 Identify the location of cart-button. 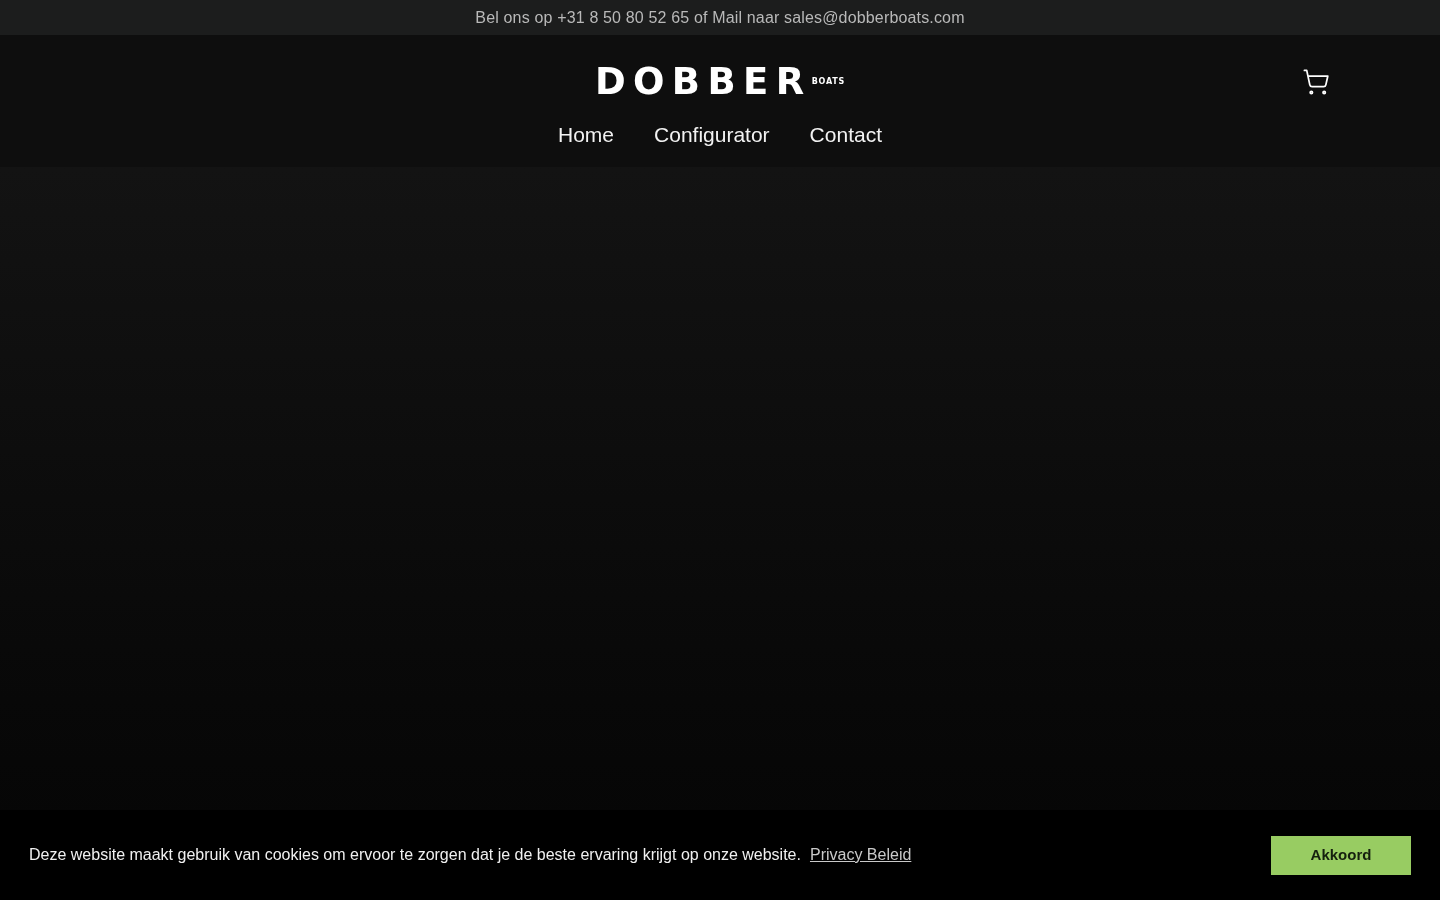
(1316, 81).